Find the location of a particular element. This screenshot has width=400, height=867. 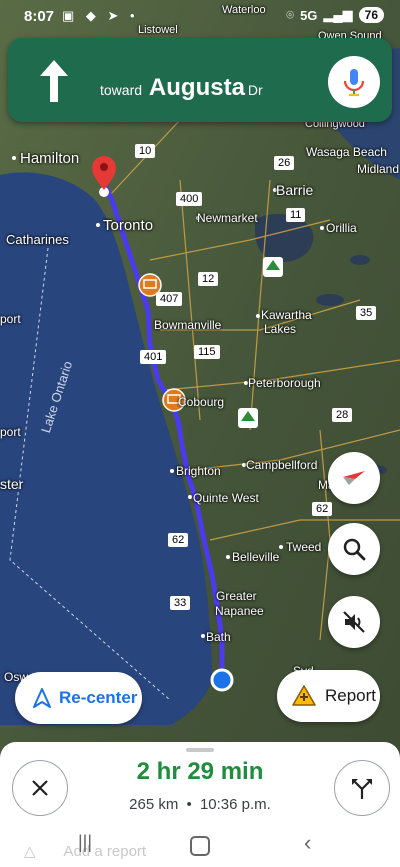

navigation-arrow-icon is located at coordinates (42, 698).